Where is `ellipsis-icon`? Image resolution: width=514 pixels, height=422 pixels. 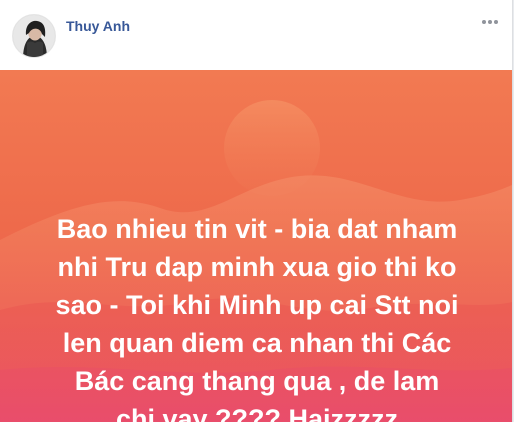 ellipsis-icon is located at coordinates (490, 22).